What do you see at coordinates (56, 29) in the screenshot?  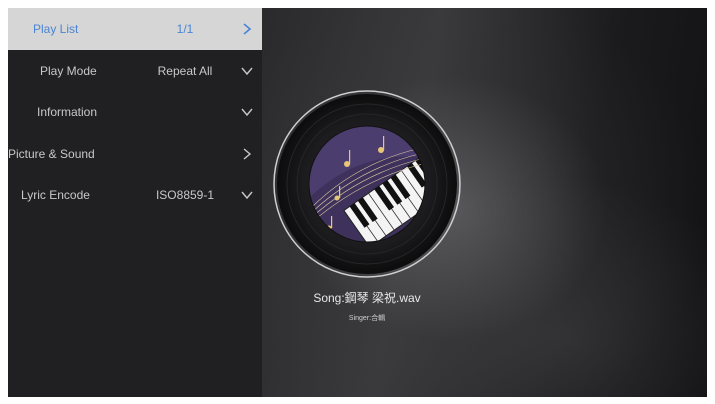 I see `menu-item-label: Play List` at bounding box center [56, 29].